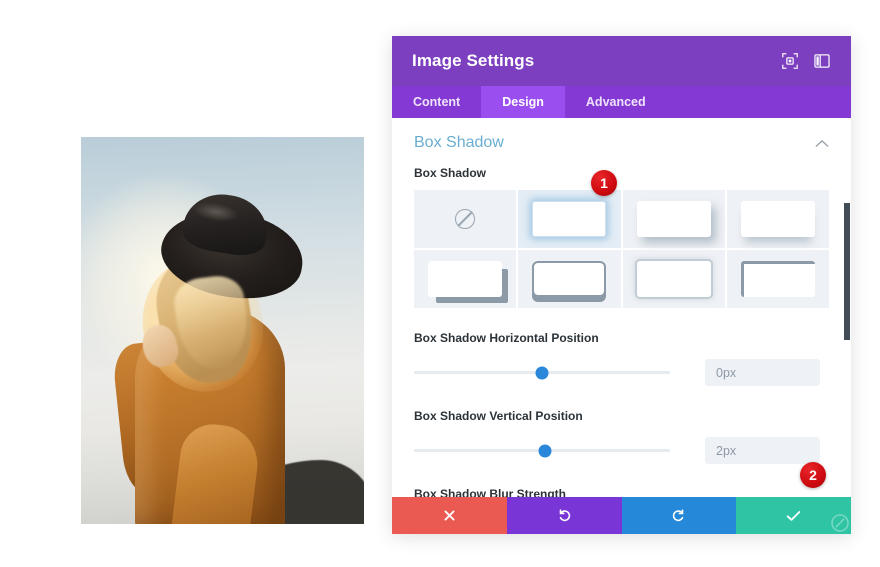 This screenshot has height=567, width=880. Describe the element at coordinates (436, 102) in the screenshot. I see `tab-content: Content` at that location.